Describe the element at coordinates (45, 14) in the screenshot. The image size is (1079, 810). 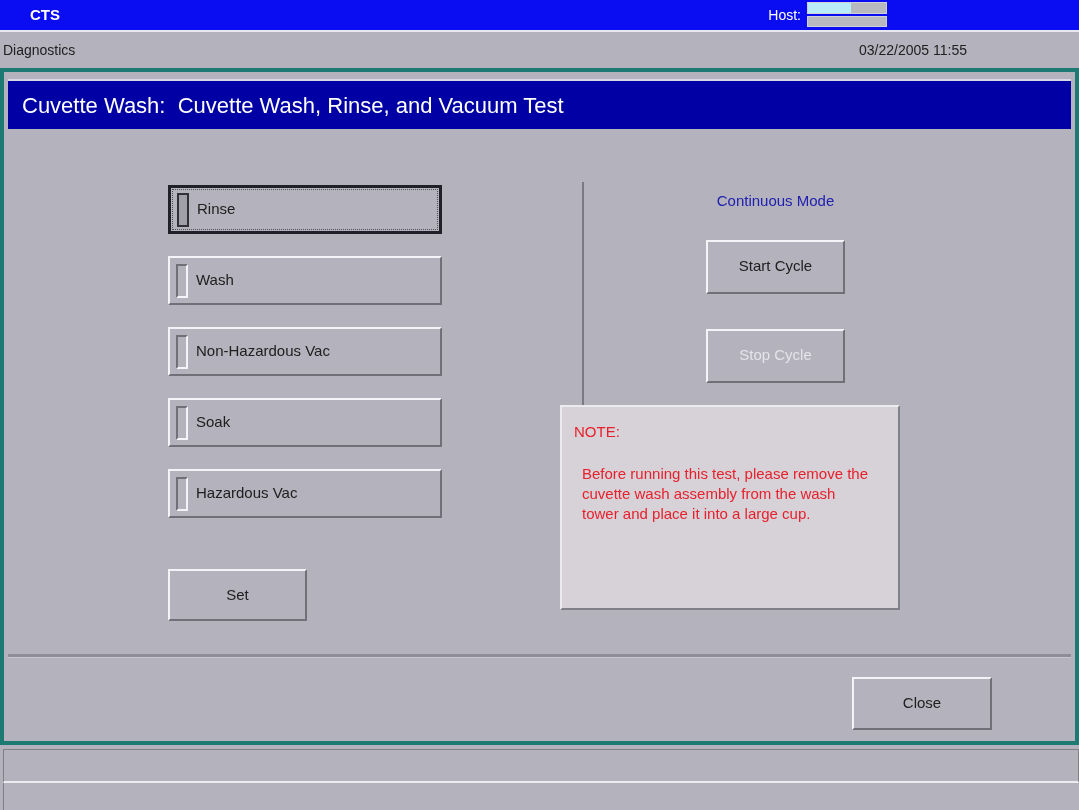
I see `app-title: CTS` at that location.